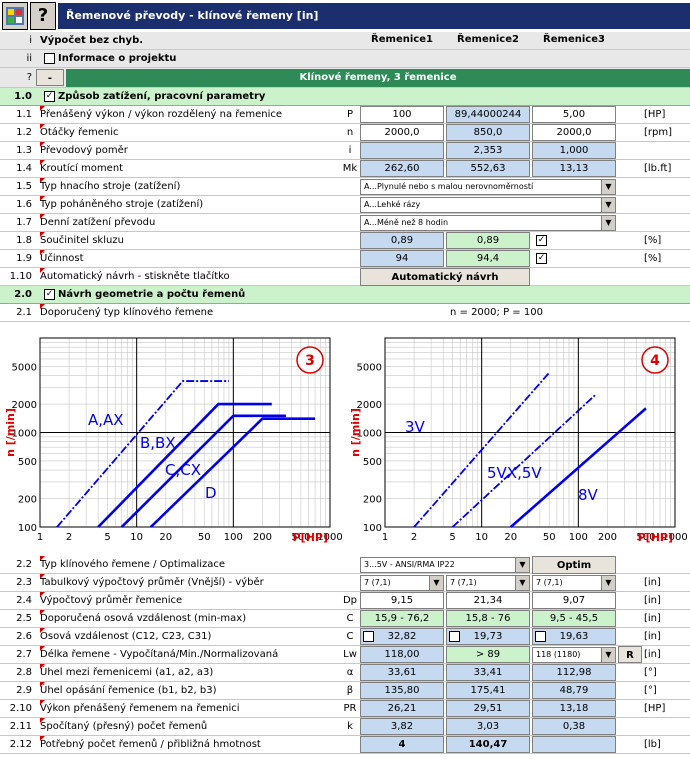 The height and width of the screenshot is (764, 690). What do you see at coordinates (165, 537) in the screenshot?
I see `x-tick-label: 20` at bounding box center [165, 537].